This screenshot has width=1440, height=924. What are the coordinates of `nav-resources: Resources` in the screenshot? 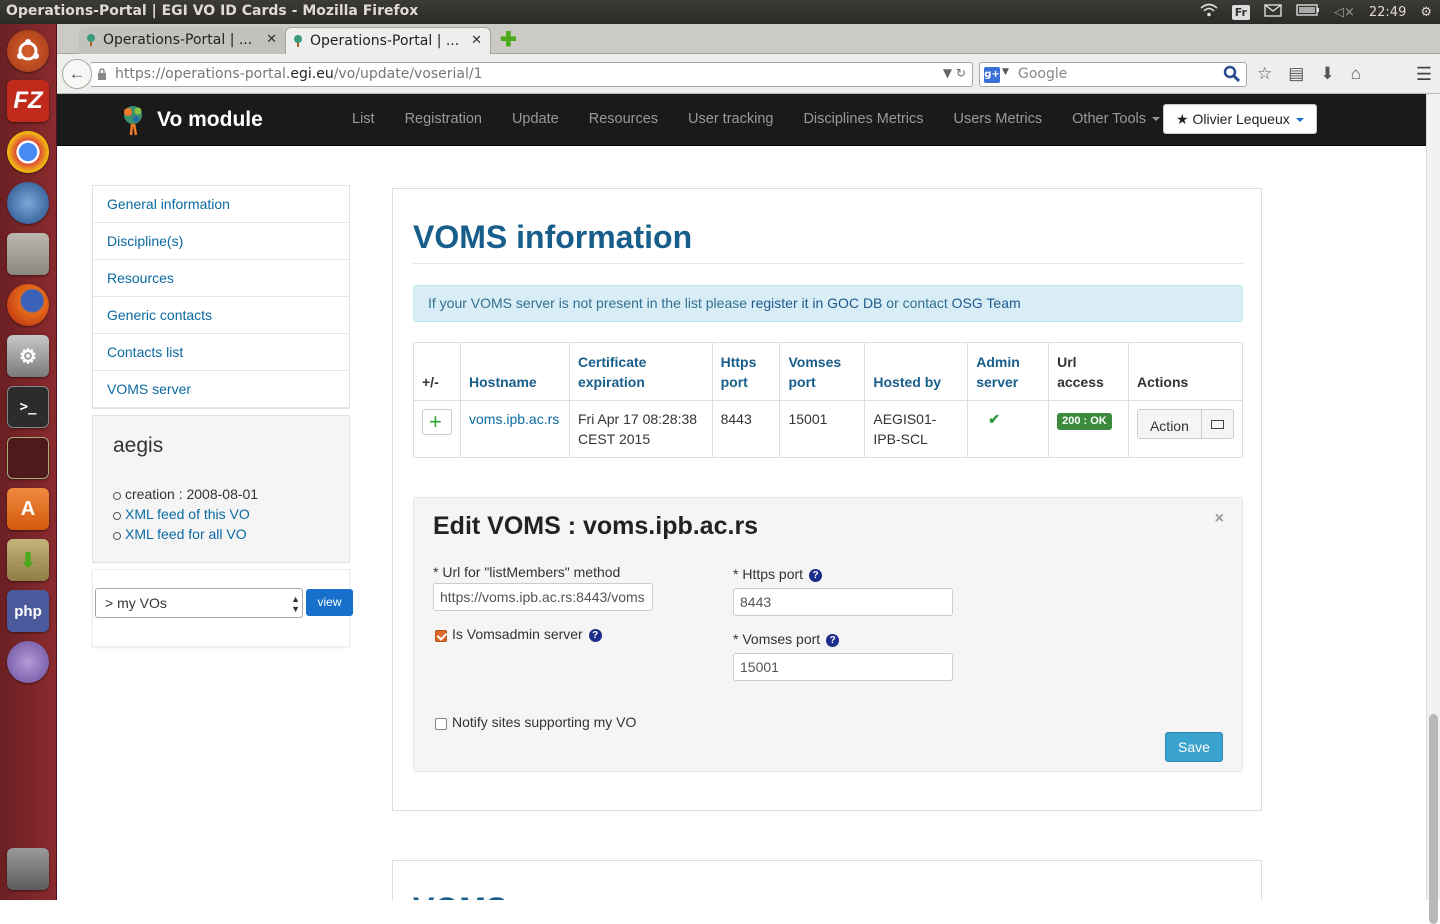 It's located at (623, 120).